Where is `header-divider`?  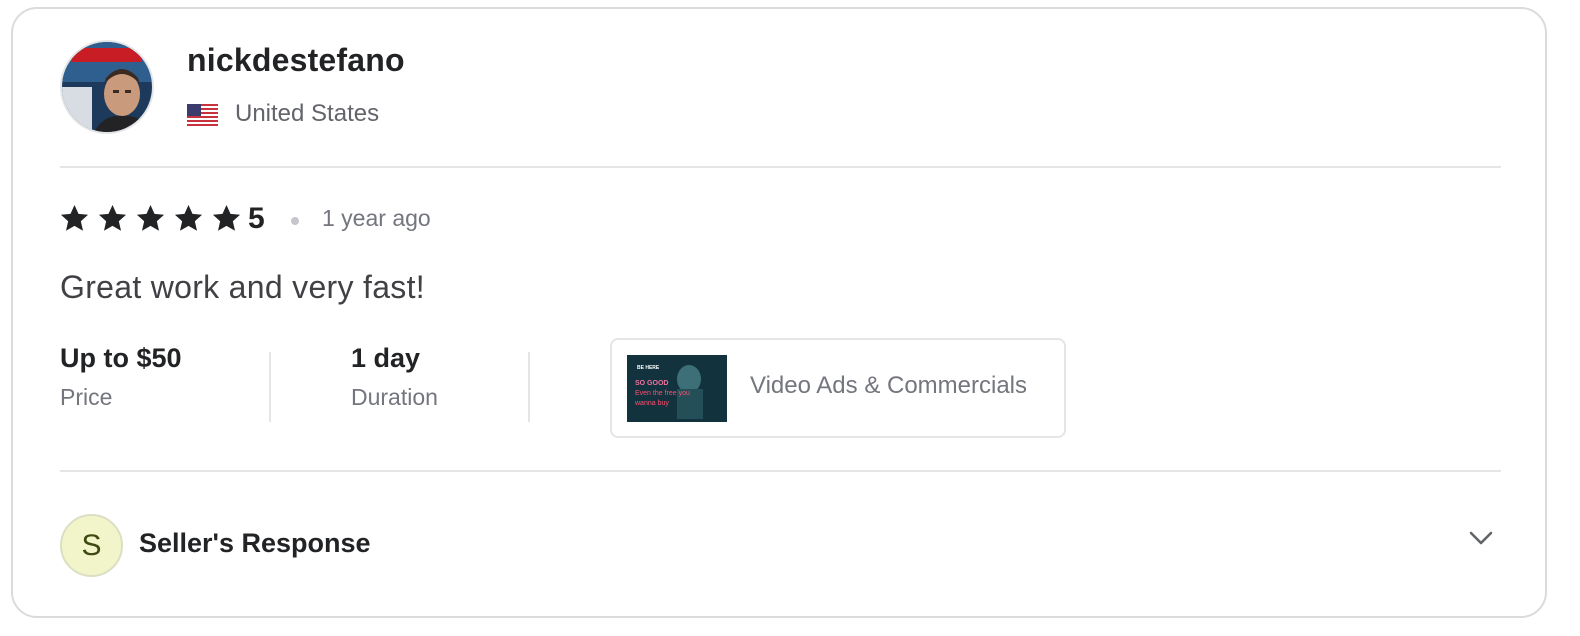 header-divider is located at coordinates (780, 167).